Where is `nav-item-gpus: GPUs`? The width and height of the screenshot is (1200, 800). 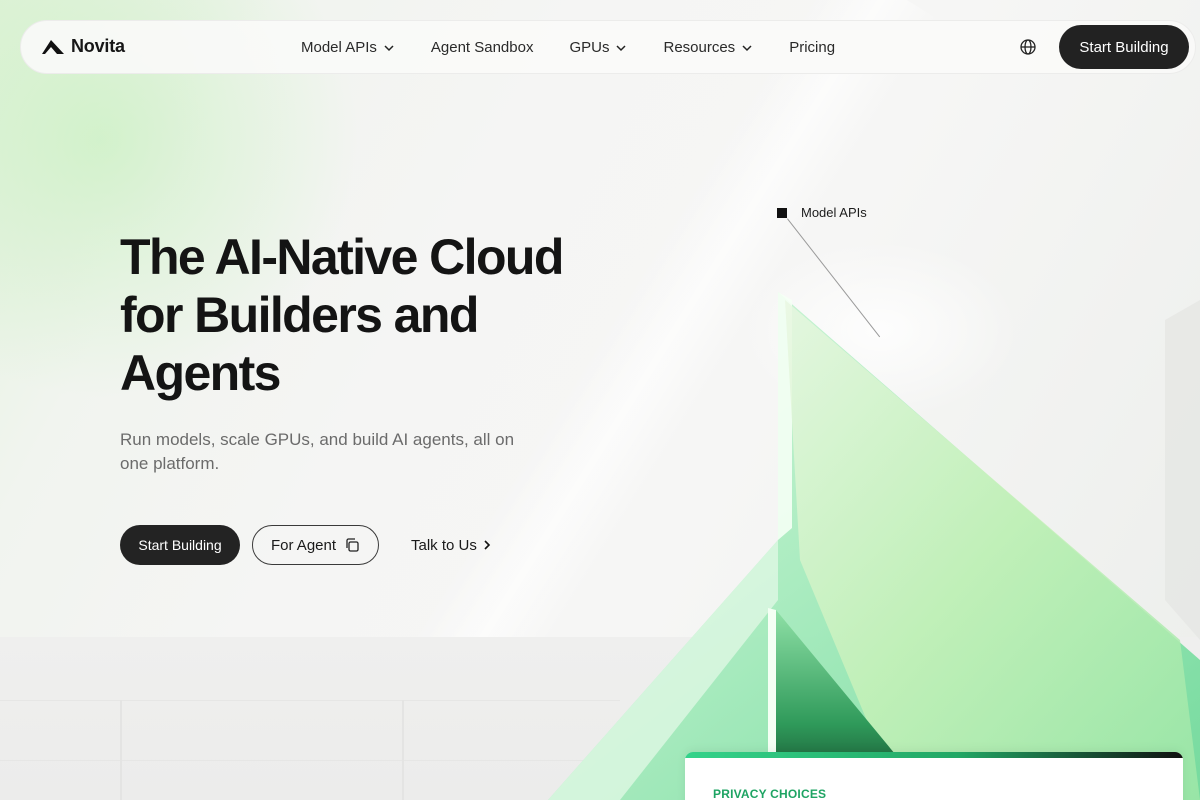 nav-item-gpus: GPUs is located at coordinates (598, 47).